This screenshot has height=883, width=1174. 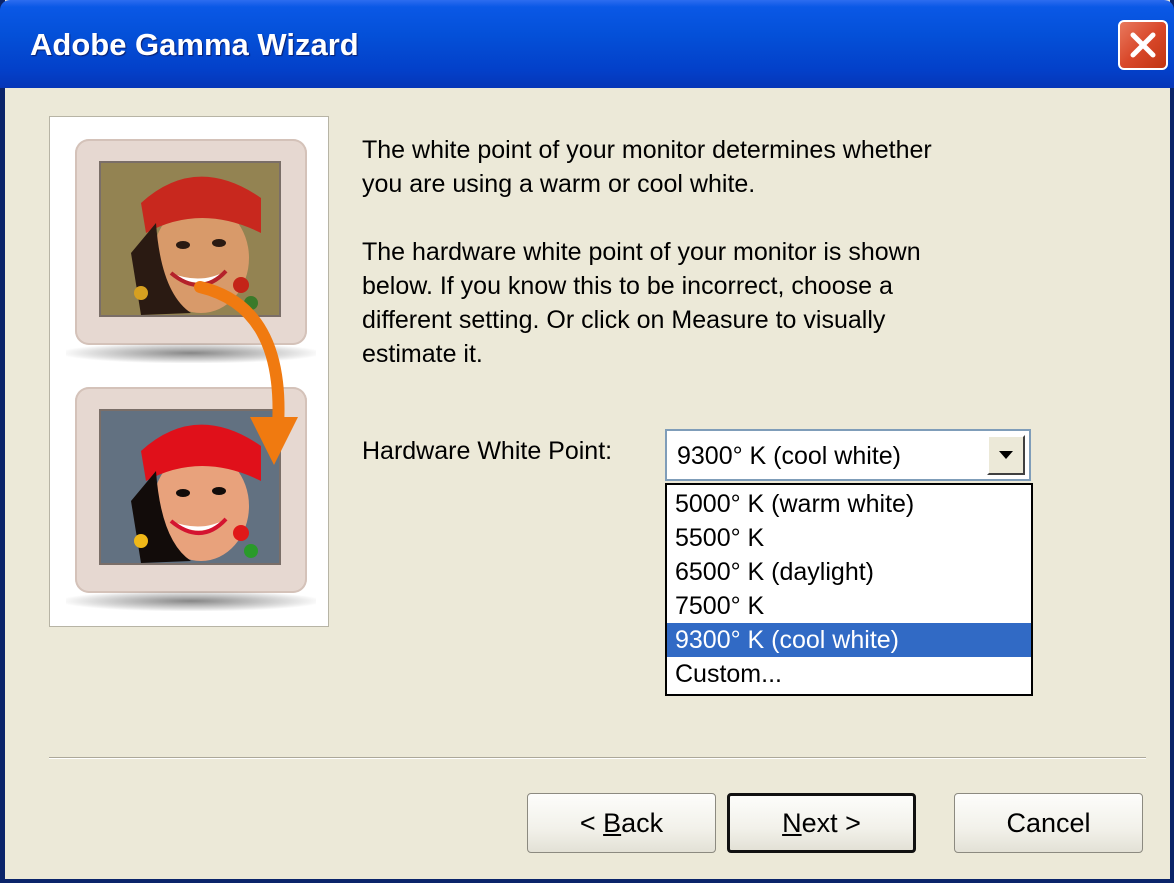 I want to click on next-button: Next >, so click(x=821, y=823).